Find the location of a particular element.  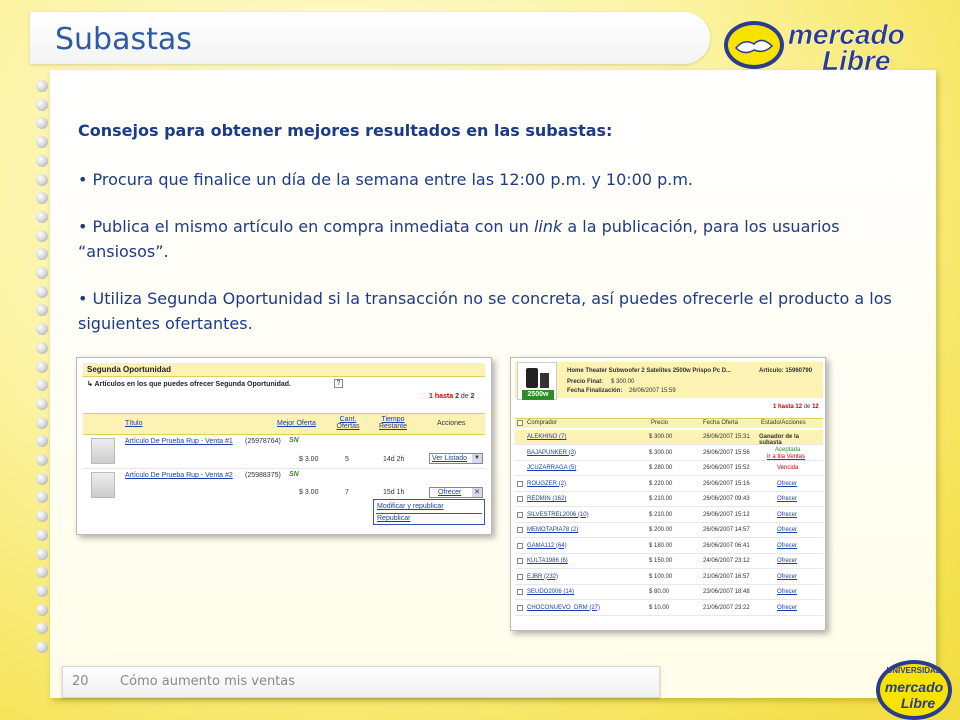

offer-price: $ 180.00 is located at coordinates (661, 545).